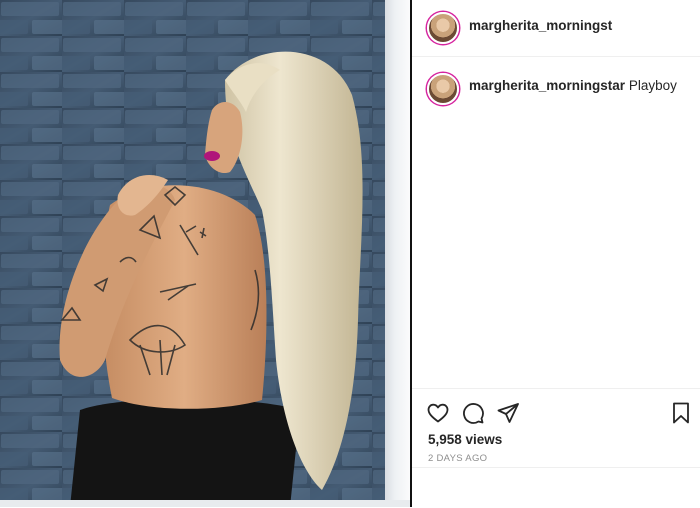  I want to click on photo-frame-edge, so click(397, 253).